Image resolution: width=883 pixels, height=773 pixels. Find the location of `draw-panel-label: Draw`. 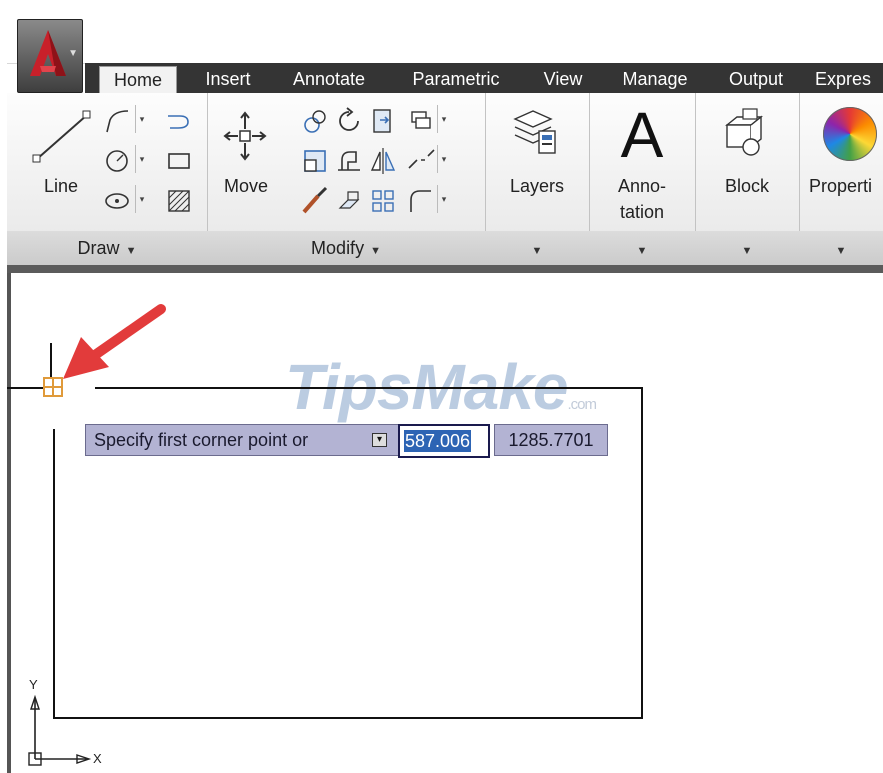

draw-panel-label: Draw is located at coordinates (98, 248).